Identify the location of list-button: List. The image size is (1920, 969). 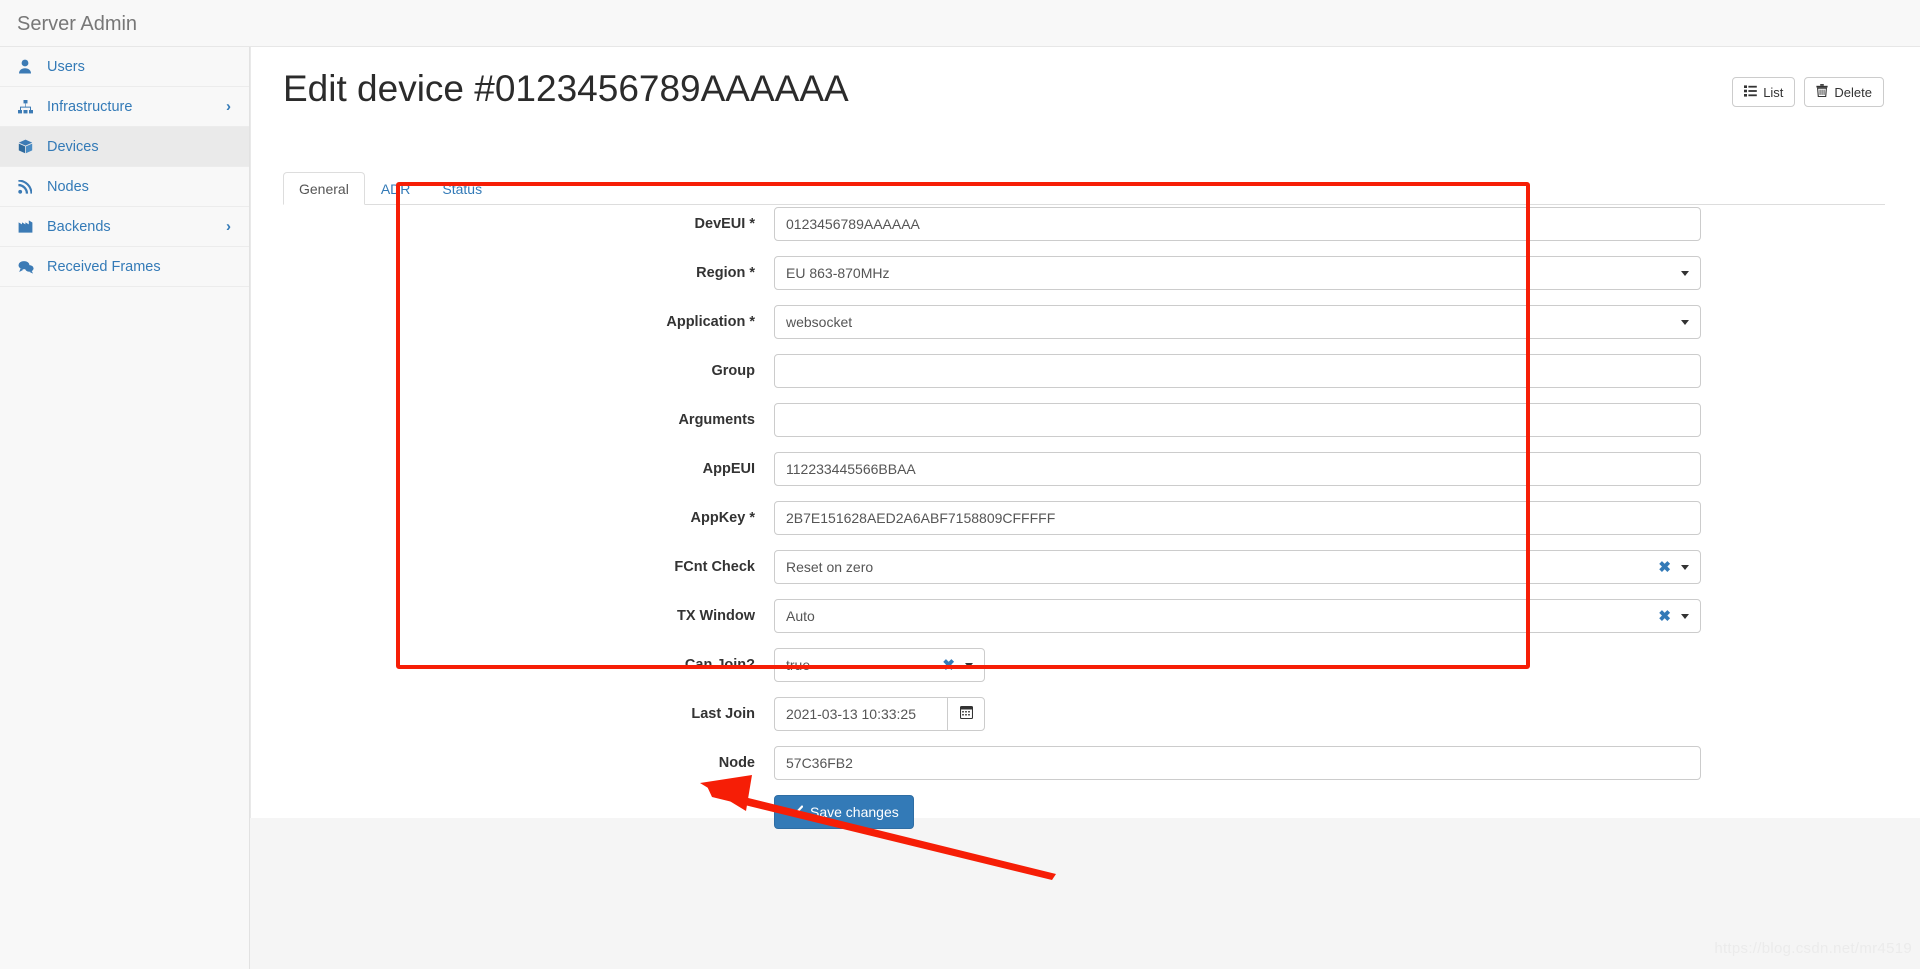
(1764, 92).